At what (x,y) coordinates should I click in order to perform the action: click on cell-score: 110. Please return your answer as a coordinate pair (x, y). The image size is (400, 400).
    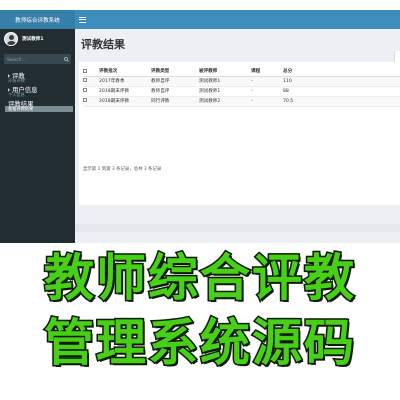
    Looking at the image, I should click on (341, 81).